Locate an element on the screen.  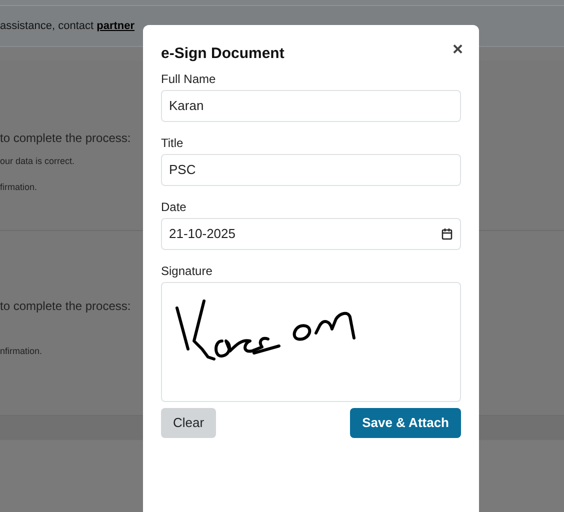
email-link: partner is located at coordinates (115, 26).